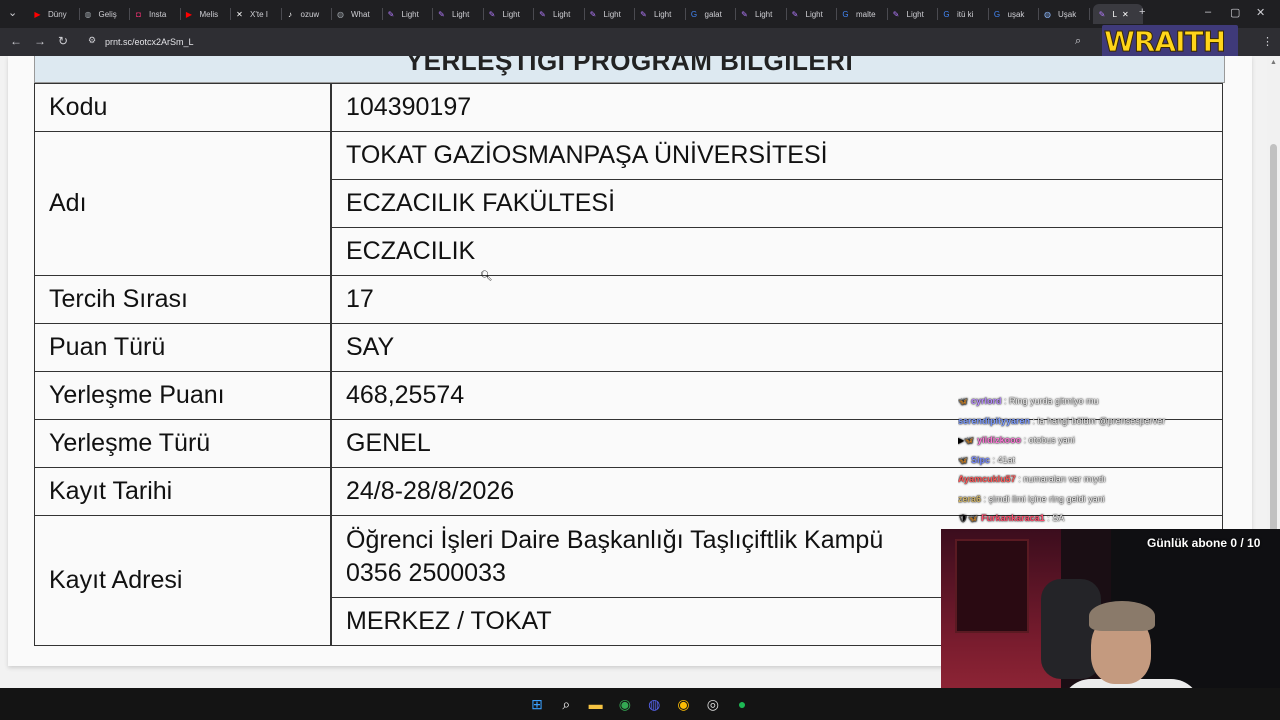 The height and width of the screenshot is (720, 1280). Describe the element at coordinates (1273, 62) in the screenshot. I see `scroll-up-icon: ▲` at that location.